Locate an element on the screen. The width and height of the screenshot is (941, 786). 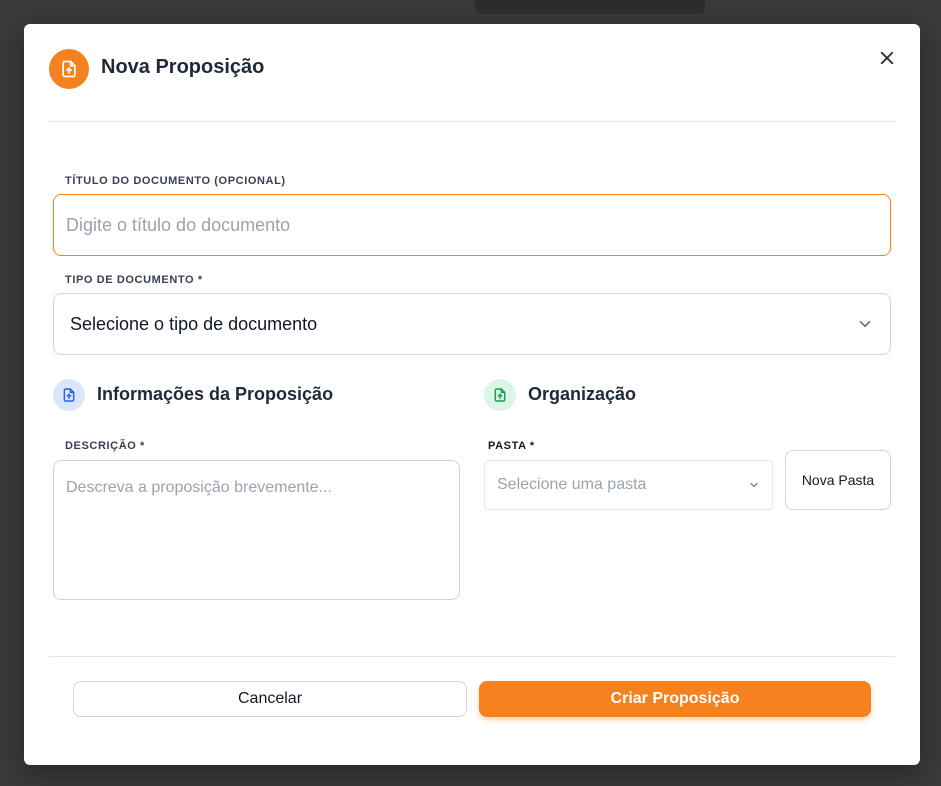
folder-select-value: Selecione uma pasta is located at coordinates (572, 484).